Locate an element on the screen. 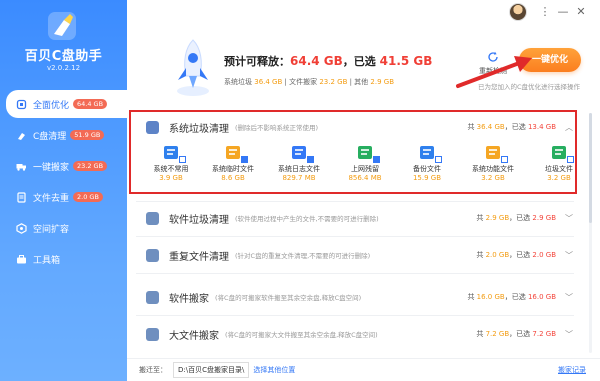  choose-location-link: 选择其他位置 is located at coordinates (274, 370).